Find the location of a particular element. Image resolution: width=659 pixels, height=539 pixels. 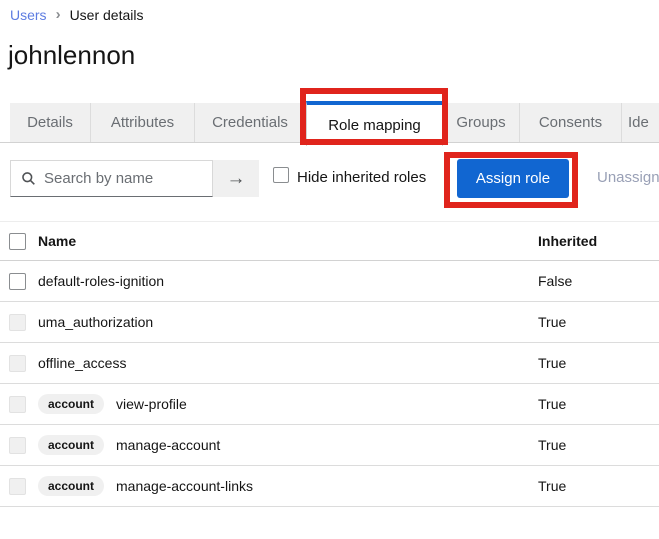

table-row: account manage-account True is located at coordinates (329, 445).